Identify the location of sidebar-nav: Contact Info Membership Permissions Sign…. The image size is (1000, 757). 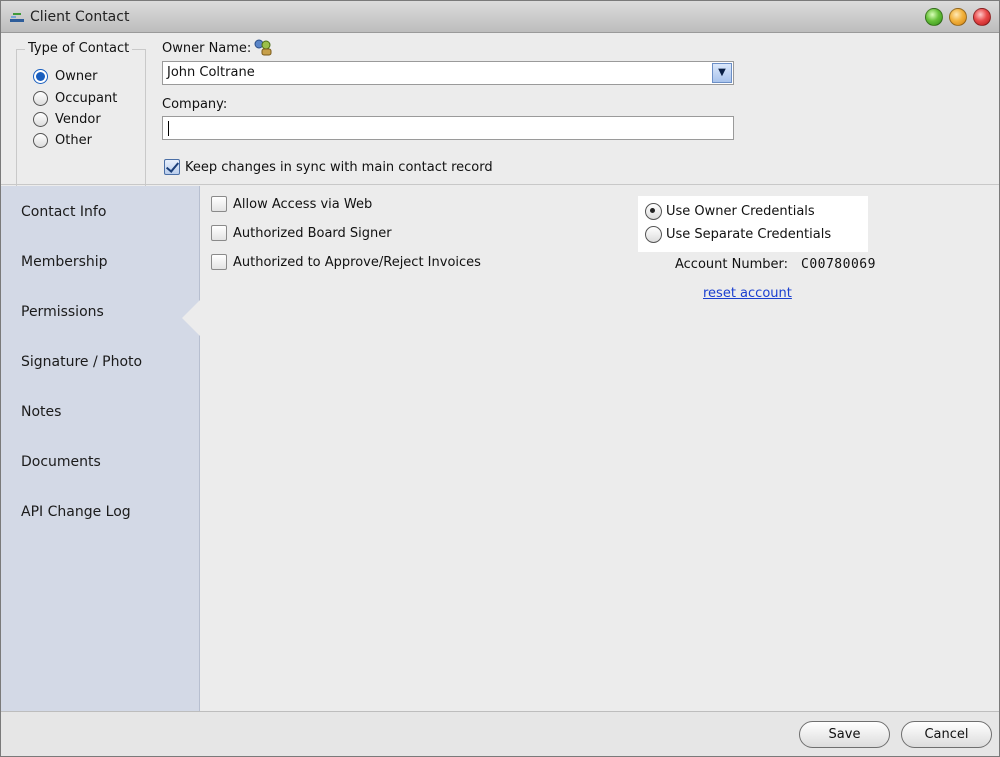
(101, 448).